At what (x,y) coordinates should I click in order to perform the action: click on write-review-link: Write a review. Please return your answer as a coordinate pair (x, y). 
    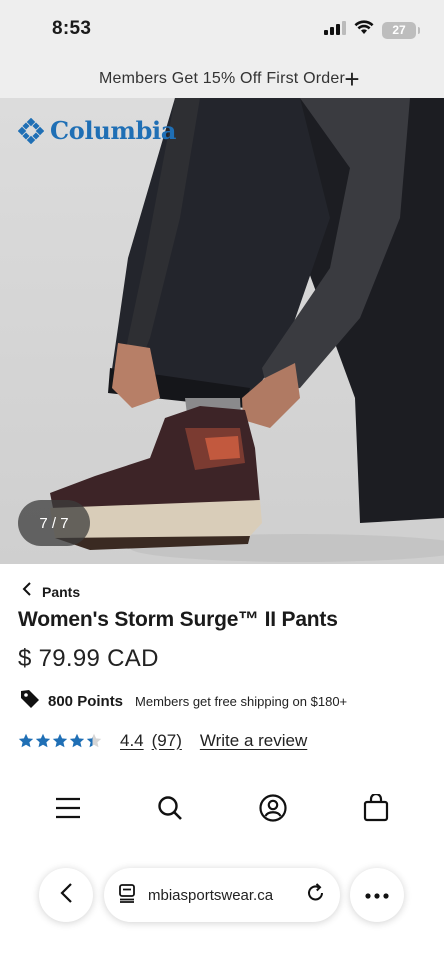
    Looking at the image, I should click on (253, 741).